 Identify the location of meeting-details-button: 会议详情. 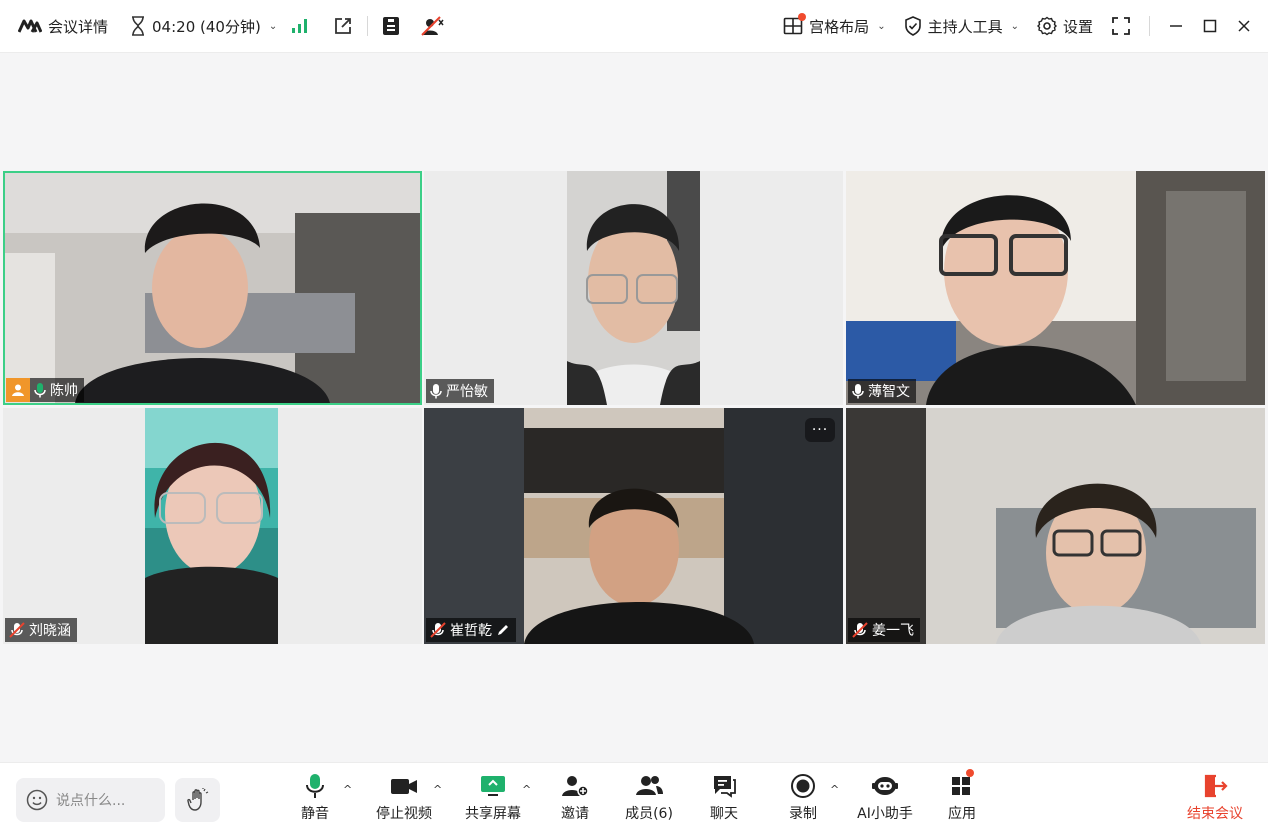
(63, 26).